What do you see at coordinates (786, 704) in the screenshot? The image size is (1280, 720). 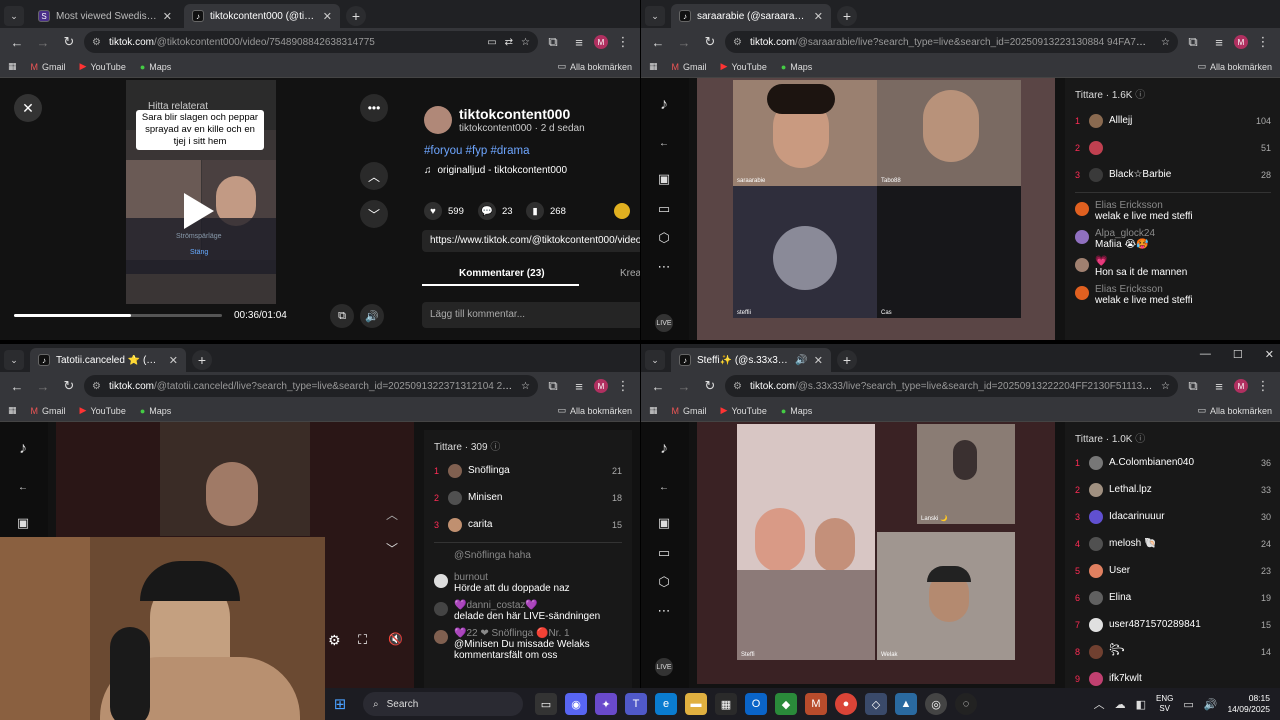 I see `shield-icon: ◆` at bounding box center [786, 704].